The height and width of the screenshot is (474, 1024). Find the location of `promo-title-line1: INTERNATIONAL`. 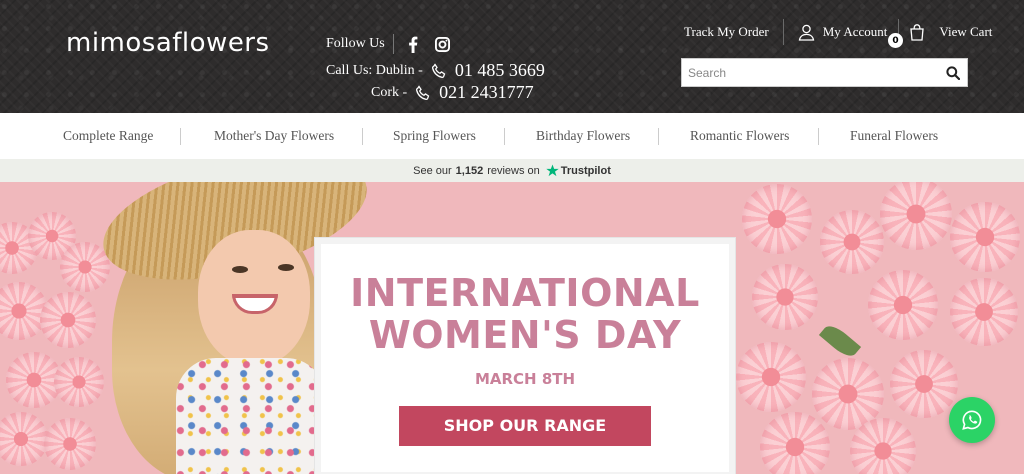

promo-title-line1: INTERNATIONAL is located at coordinates (525, 293).